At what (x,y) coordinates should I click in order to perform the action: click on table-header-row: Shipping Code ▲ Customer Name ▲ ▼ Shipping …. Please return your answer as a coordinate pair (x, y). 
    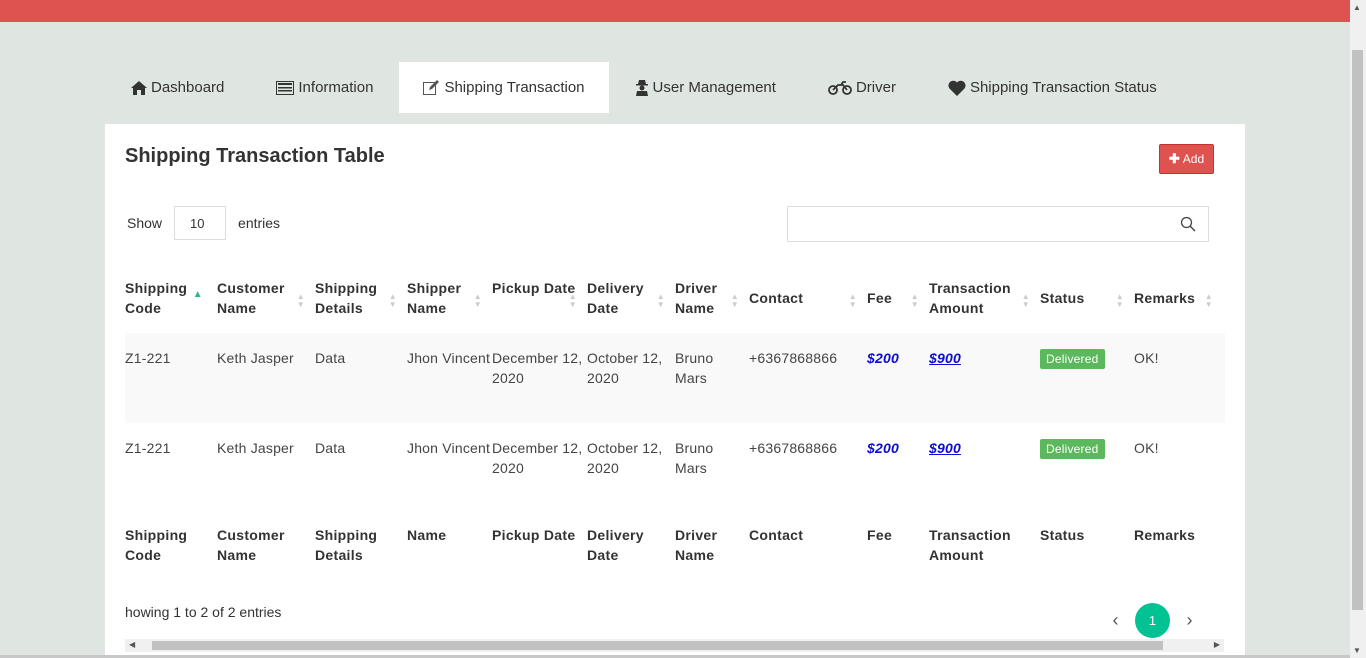
    Looking at the image, I should click on (675, 304).